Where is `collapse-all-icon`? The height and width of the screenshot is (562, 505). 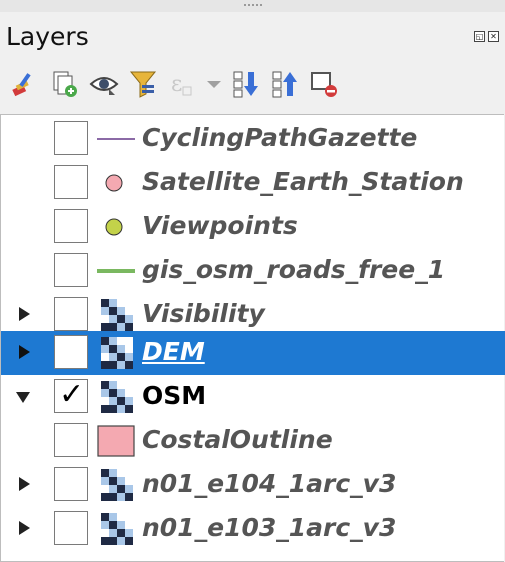 collapse-all-icon is located at coordinates (284, 84).